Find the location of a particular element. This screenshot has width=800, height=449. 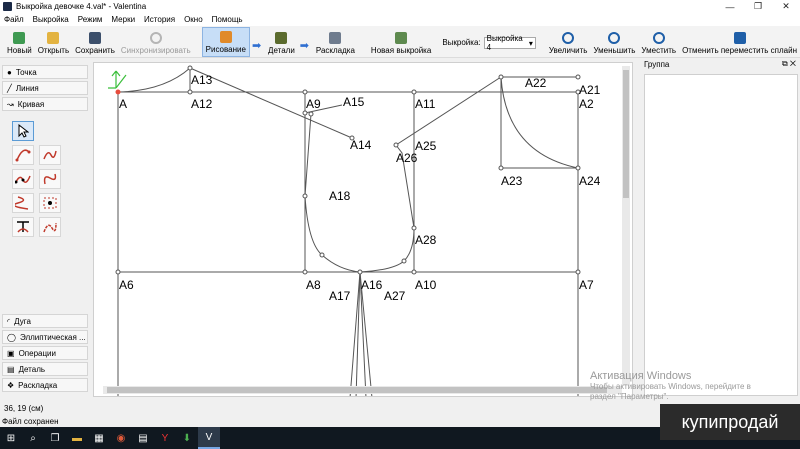

line-tools-label: Линия is located at coordinates (27, 88).